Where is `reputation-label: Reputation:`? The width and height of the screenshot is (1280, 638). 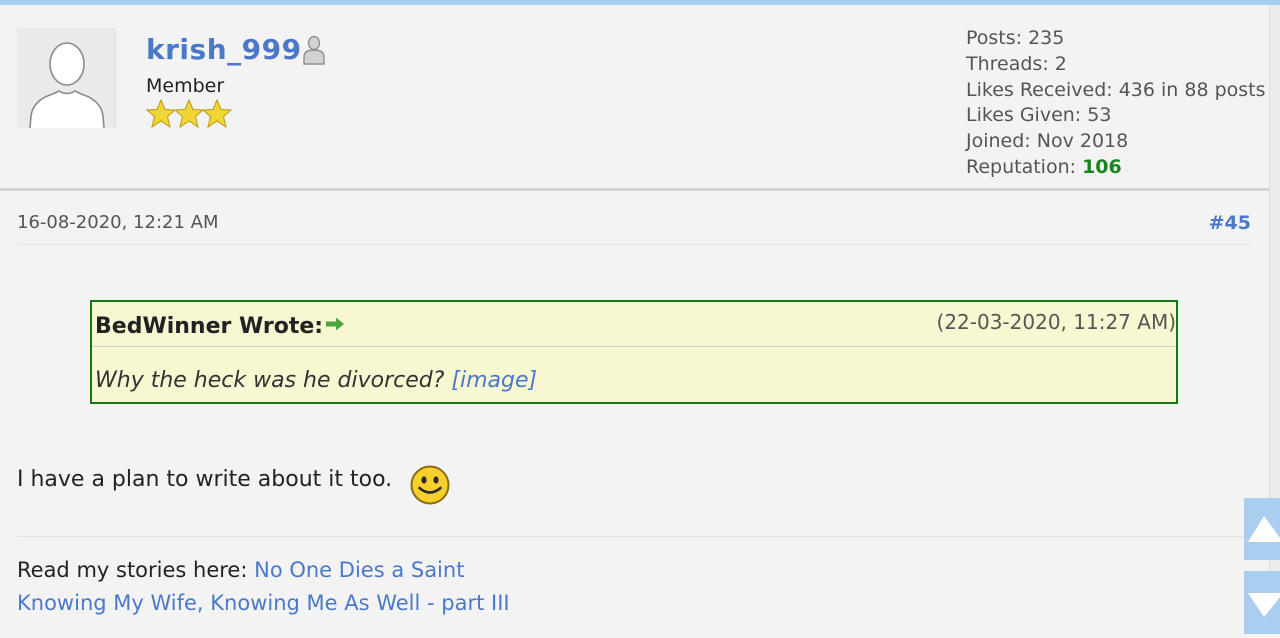
reputation-label: Reputation: is located at coordinates (1024, 166).